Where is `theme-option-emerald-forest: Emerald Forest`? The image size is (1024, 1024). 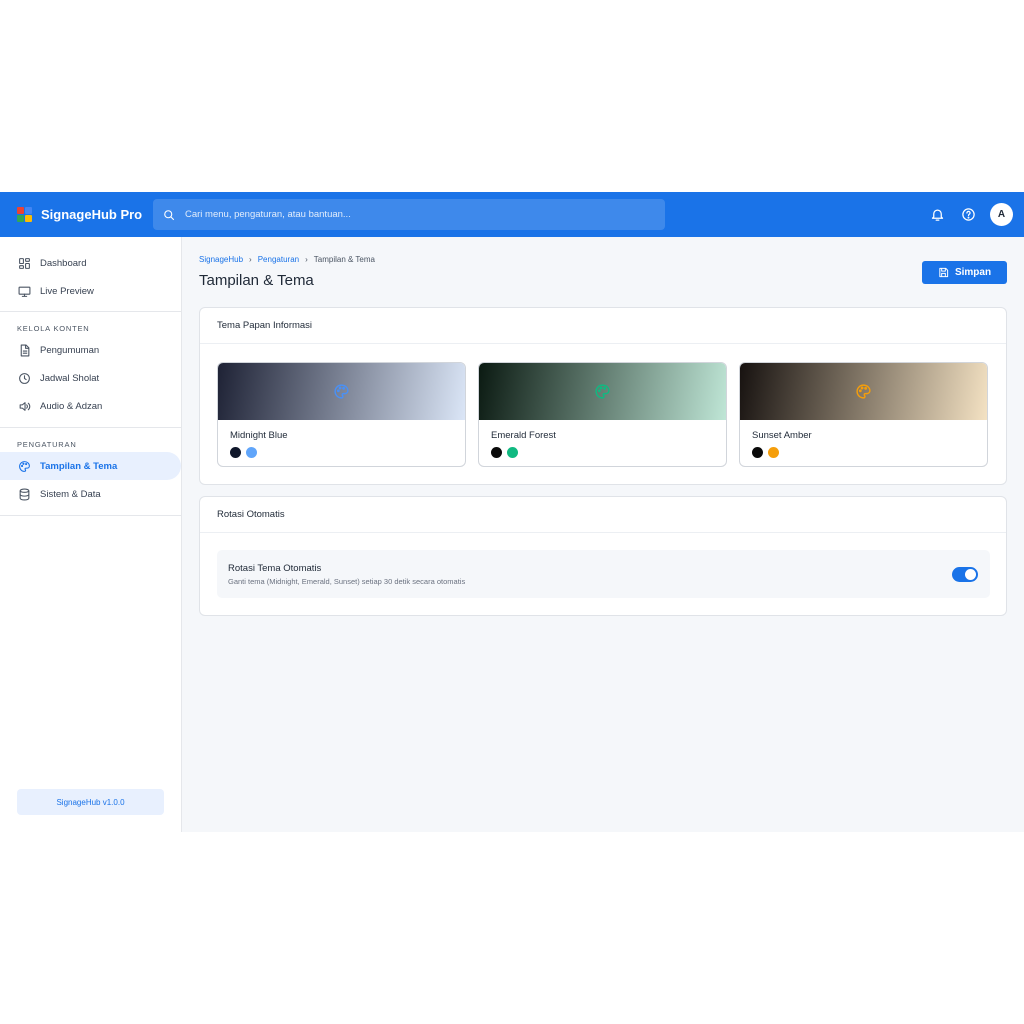 theme-option-emerald-forest: Emerald Forest is located at coordinates (602, 414).